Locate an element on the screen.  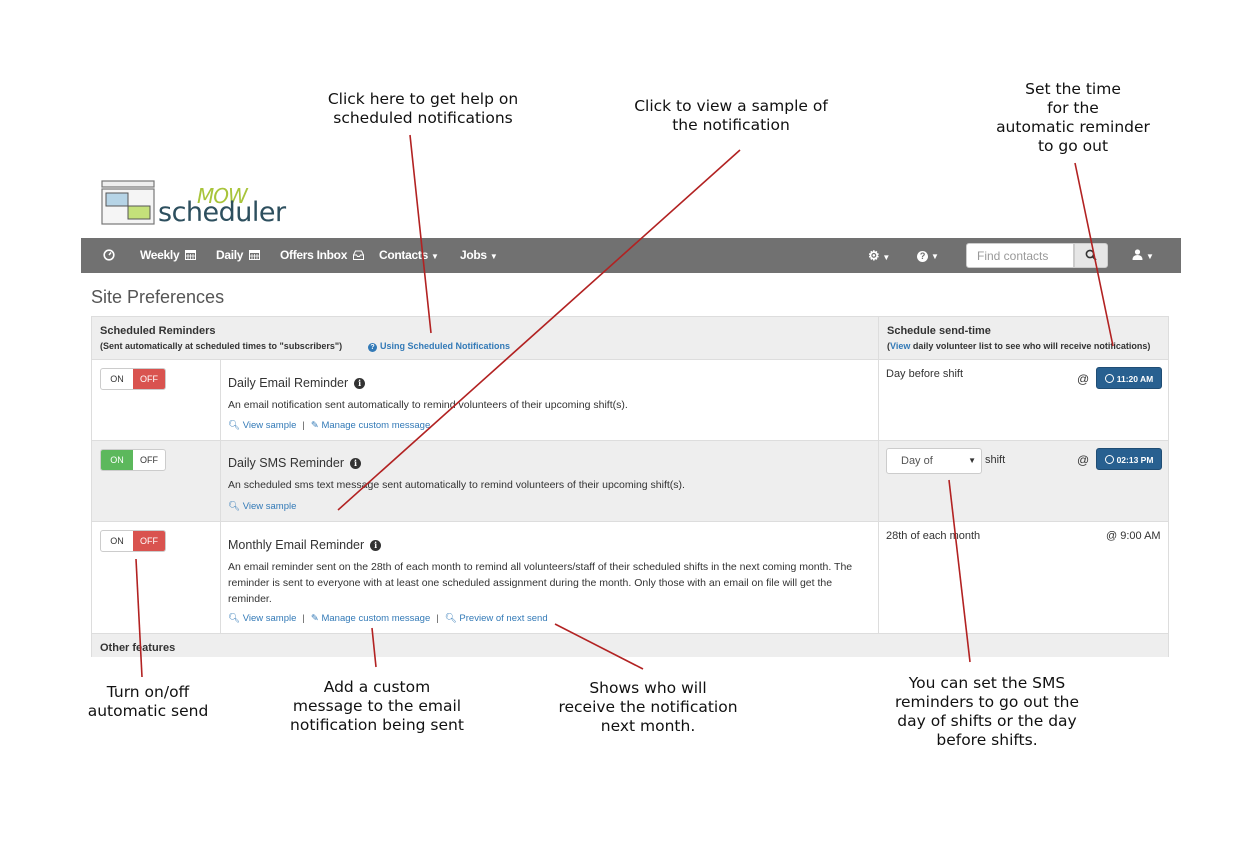
reminder-title-label: Daily SMS Reminder is located at coordinates (286, 463).